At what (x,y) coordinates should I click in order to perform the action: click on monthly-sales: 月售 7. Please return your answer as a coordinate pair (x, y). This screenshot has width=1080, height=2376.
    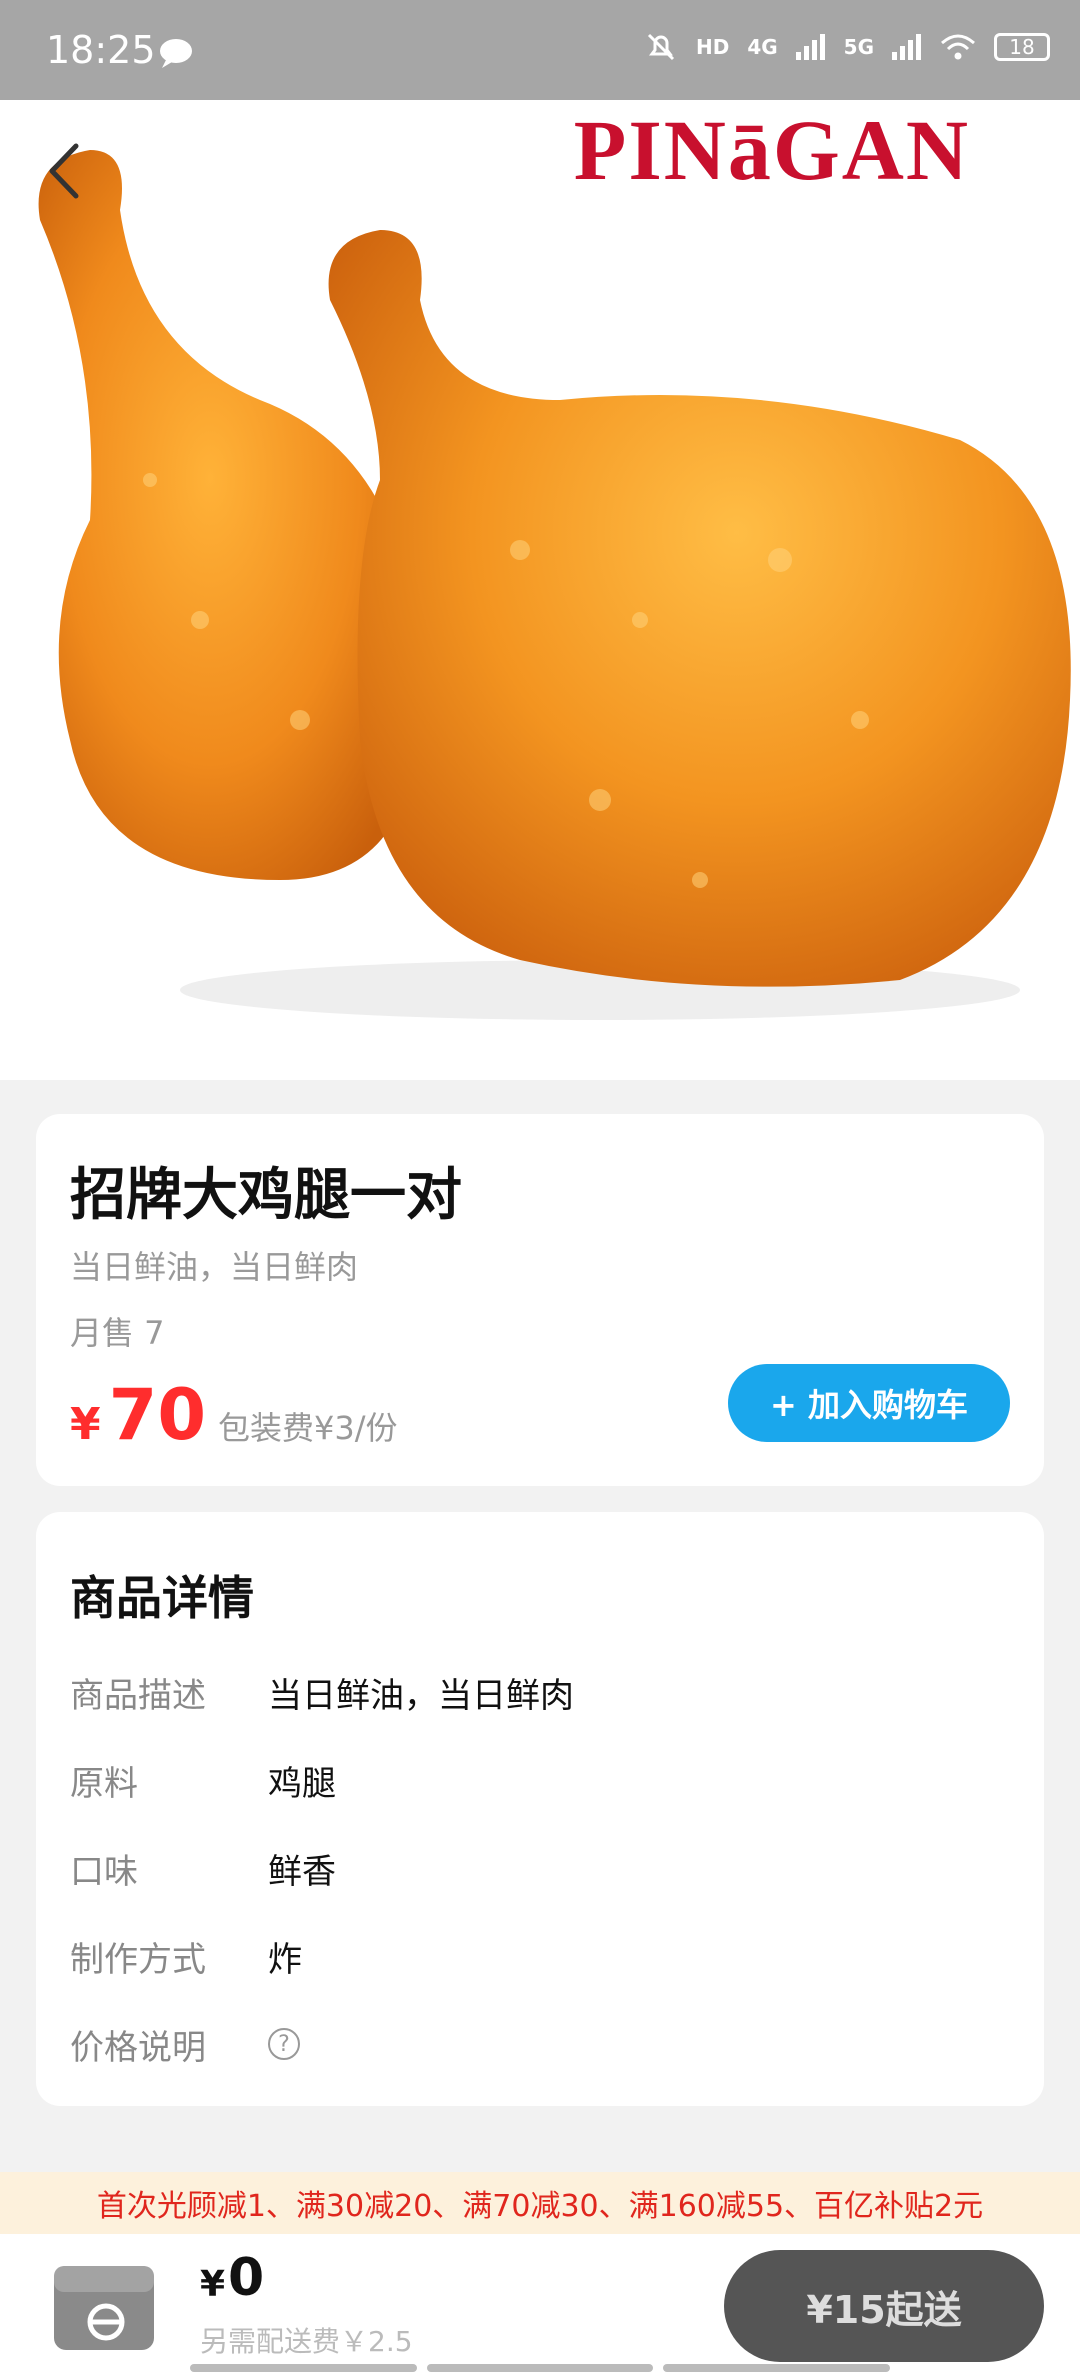
    Looking at the image, I should click on (117, 1333).